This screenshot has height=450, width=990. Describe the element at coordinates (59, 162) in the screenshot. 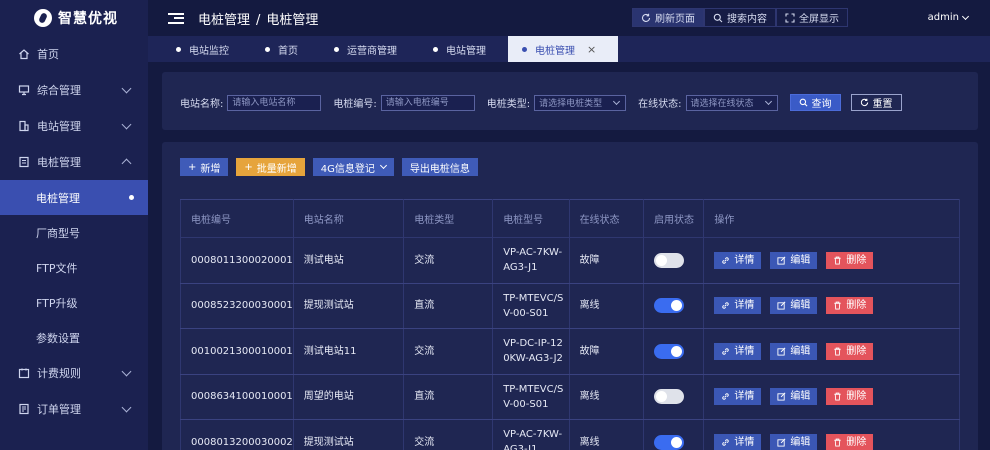

I see `sidebar-item-label: 电桩管理` at that location.